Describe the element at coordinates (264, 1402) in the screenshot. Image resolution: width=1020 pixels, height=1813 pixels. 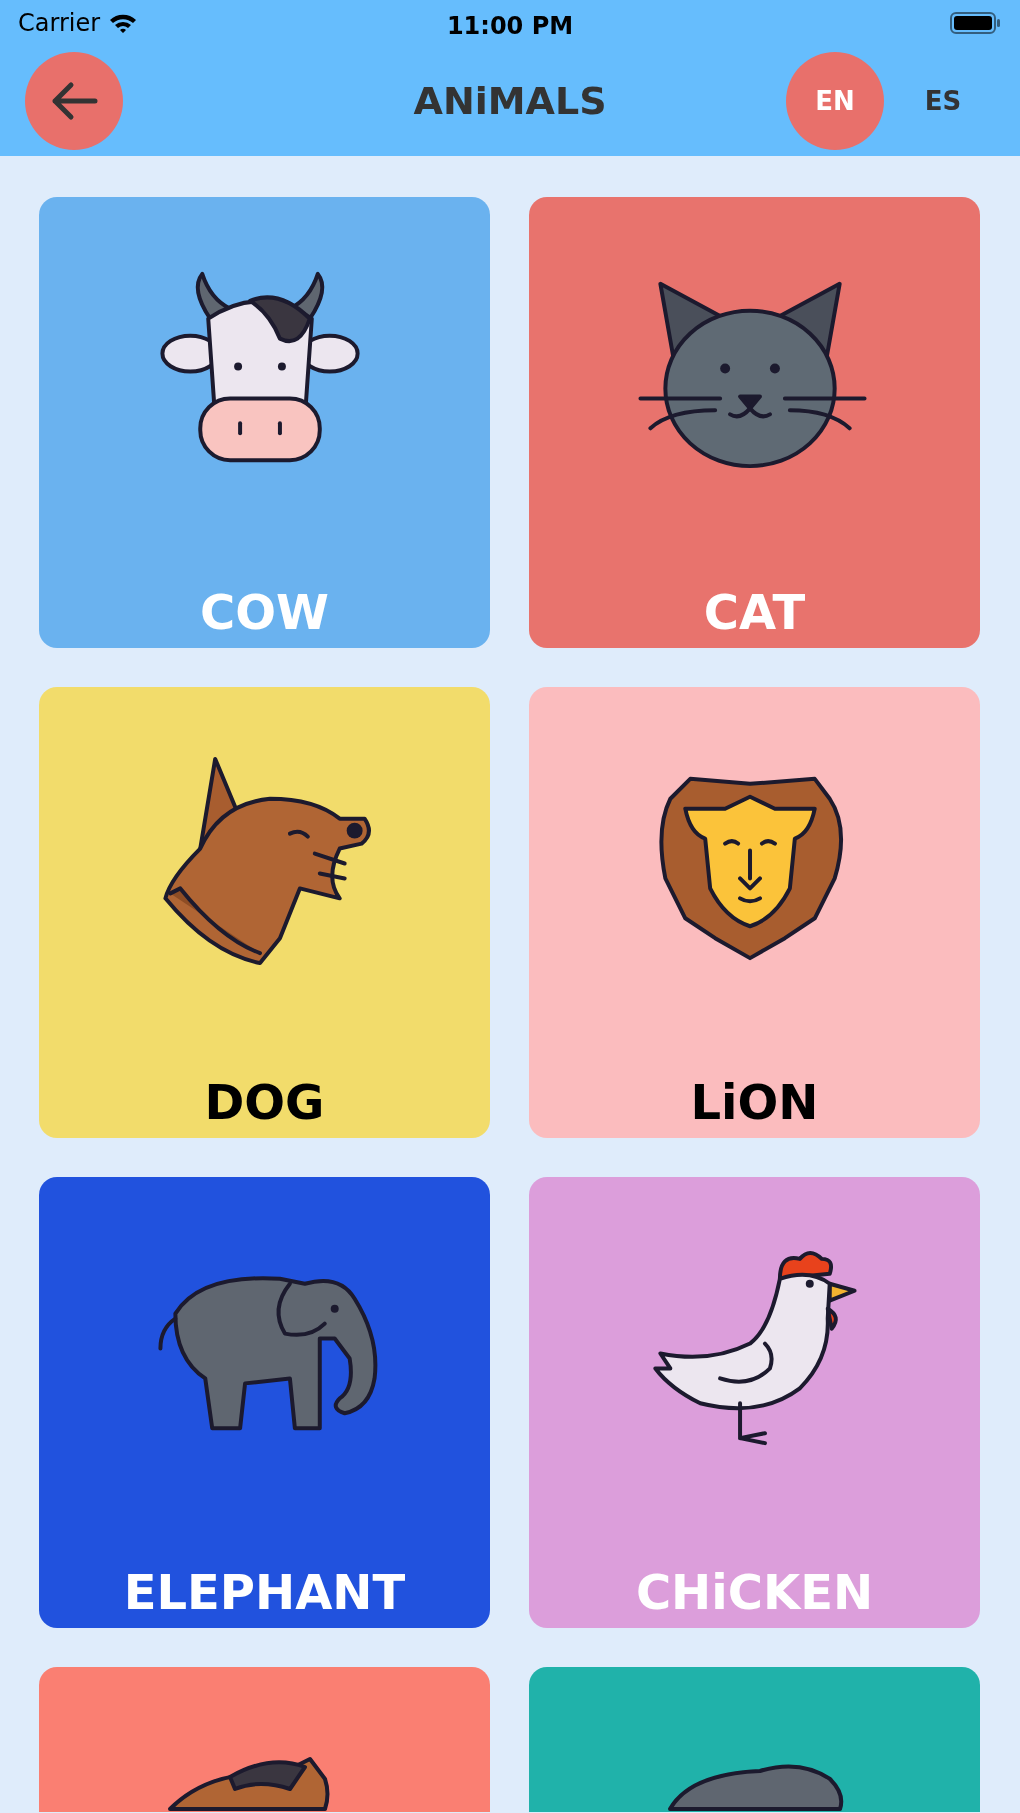
I see `animal-card: ELEPHANT` at that location.